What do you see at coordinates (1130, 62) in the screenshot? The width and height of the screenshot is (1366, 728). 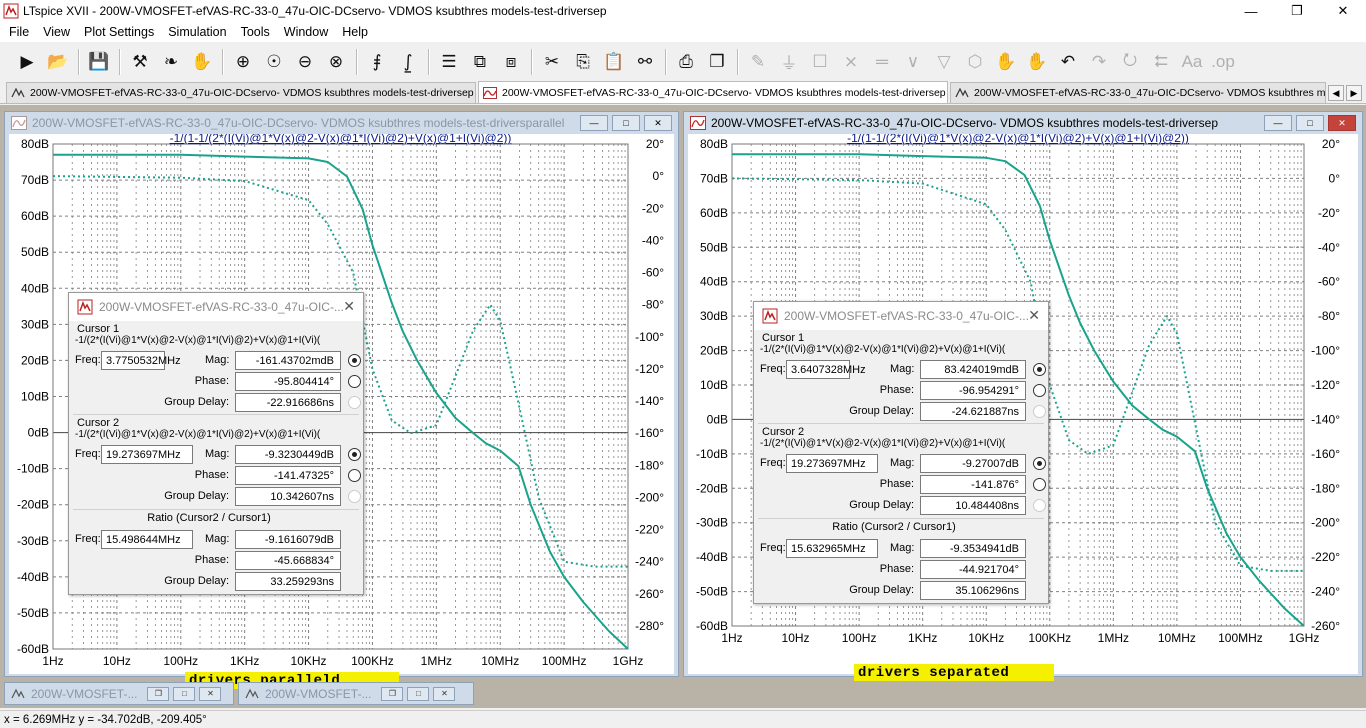 I see `rotate-icon: ⭮` at bounding box center [1130, 62].